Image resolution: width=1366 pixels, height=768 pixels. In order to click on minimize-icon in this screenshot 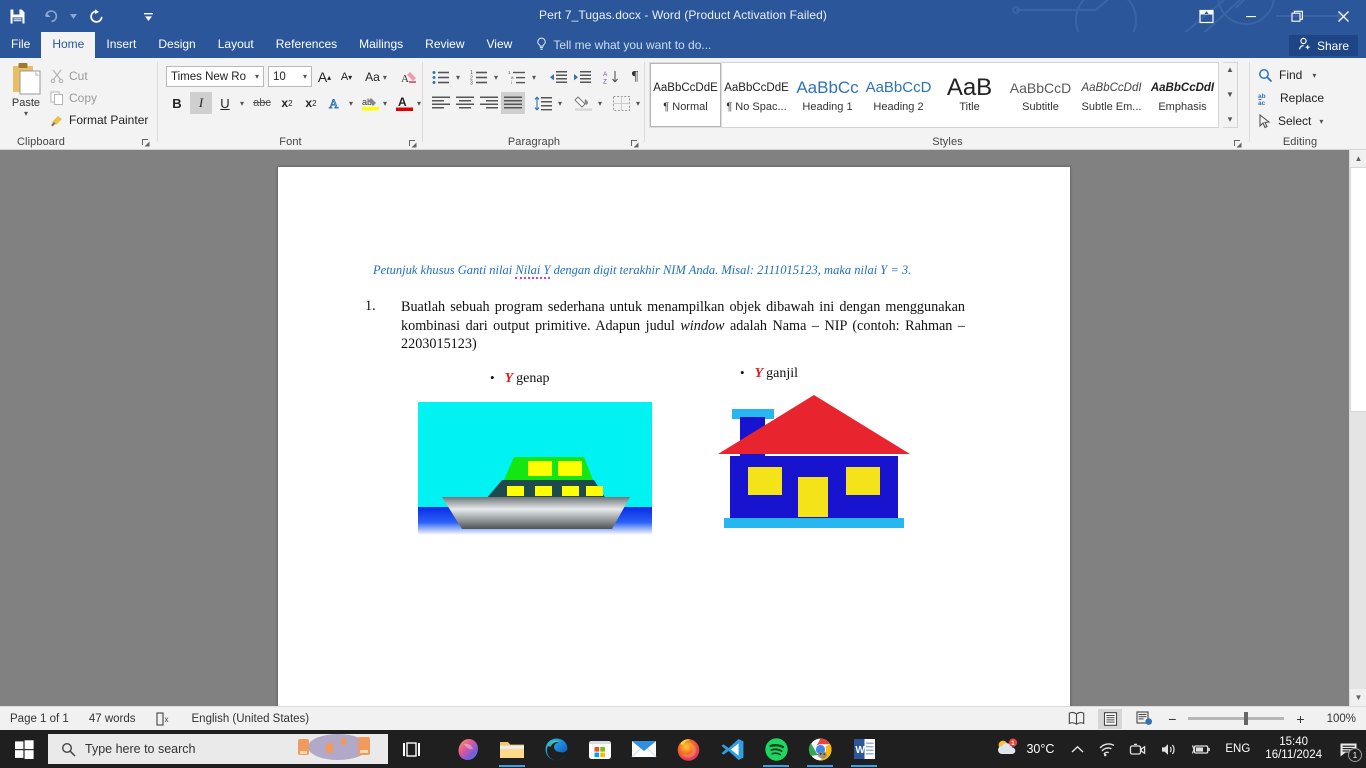, I will do `click(1251, 16)`.